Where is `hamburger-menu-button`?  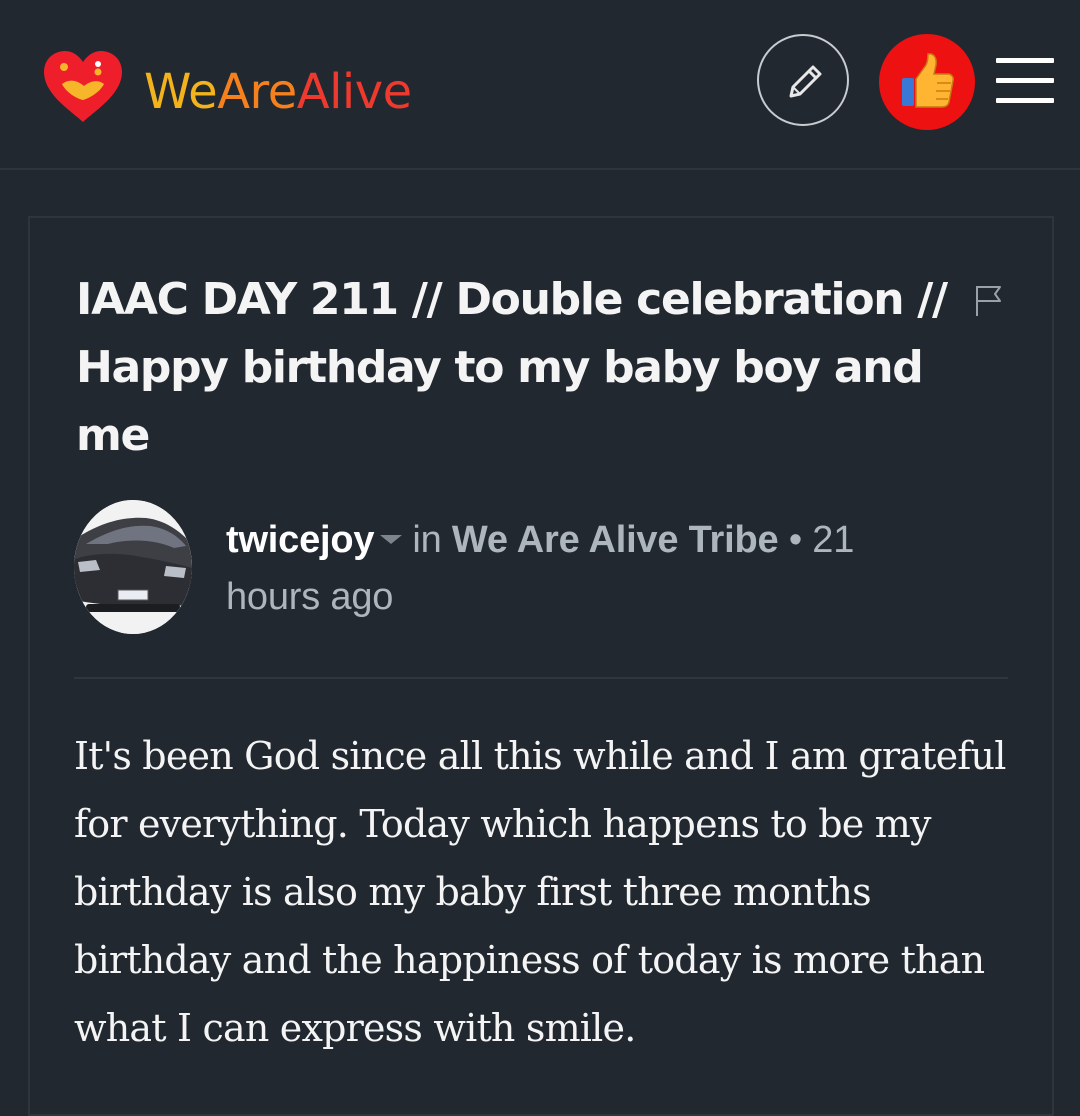
hamburger-menu-button is located at coordinates (1025, 82).